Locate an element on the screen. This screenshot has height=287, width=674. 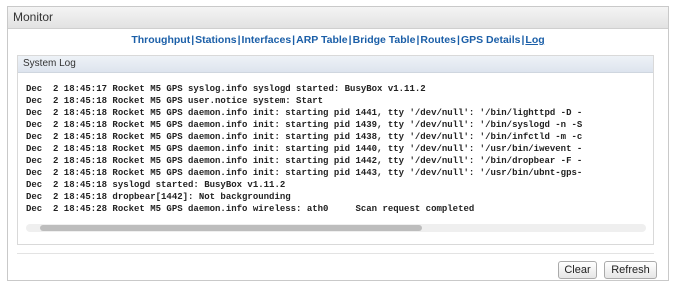
scrollbar-thumb is located at coordinates (231, 228).